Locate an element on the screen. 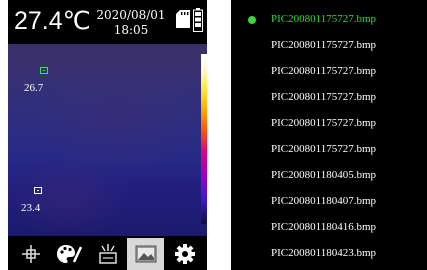  hot-spot-marker is located at coordinates (44, 70).